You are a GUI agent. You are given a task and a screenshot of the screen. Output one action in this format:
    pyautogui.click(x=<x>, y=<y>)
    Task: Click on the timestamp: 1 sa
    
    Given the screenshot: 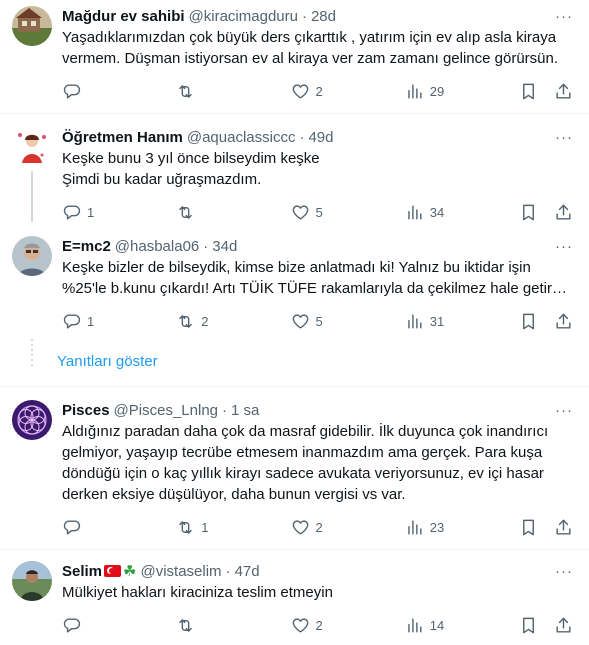 What is the action you would take?
    pyautogui.click(x=245, y=410)
    